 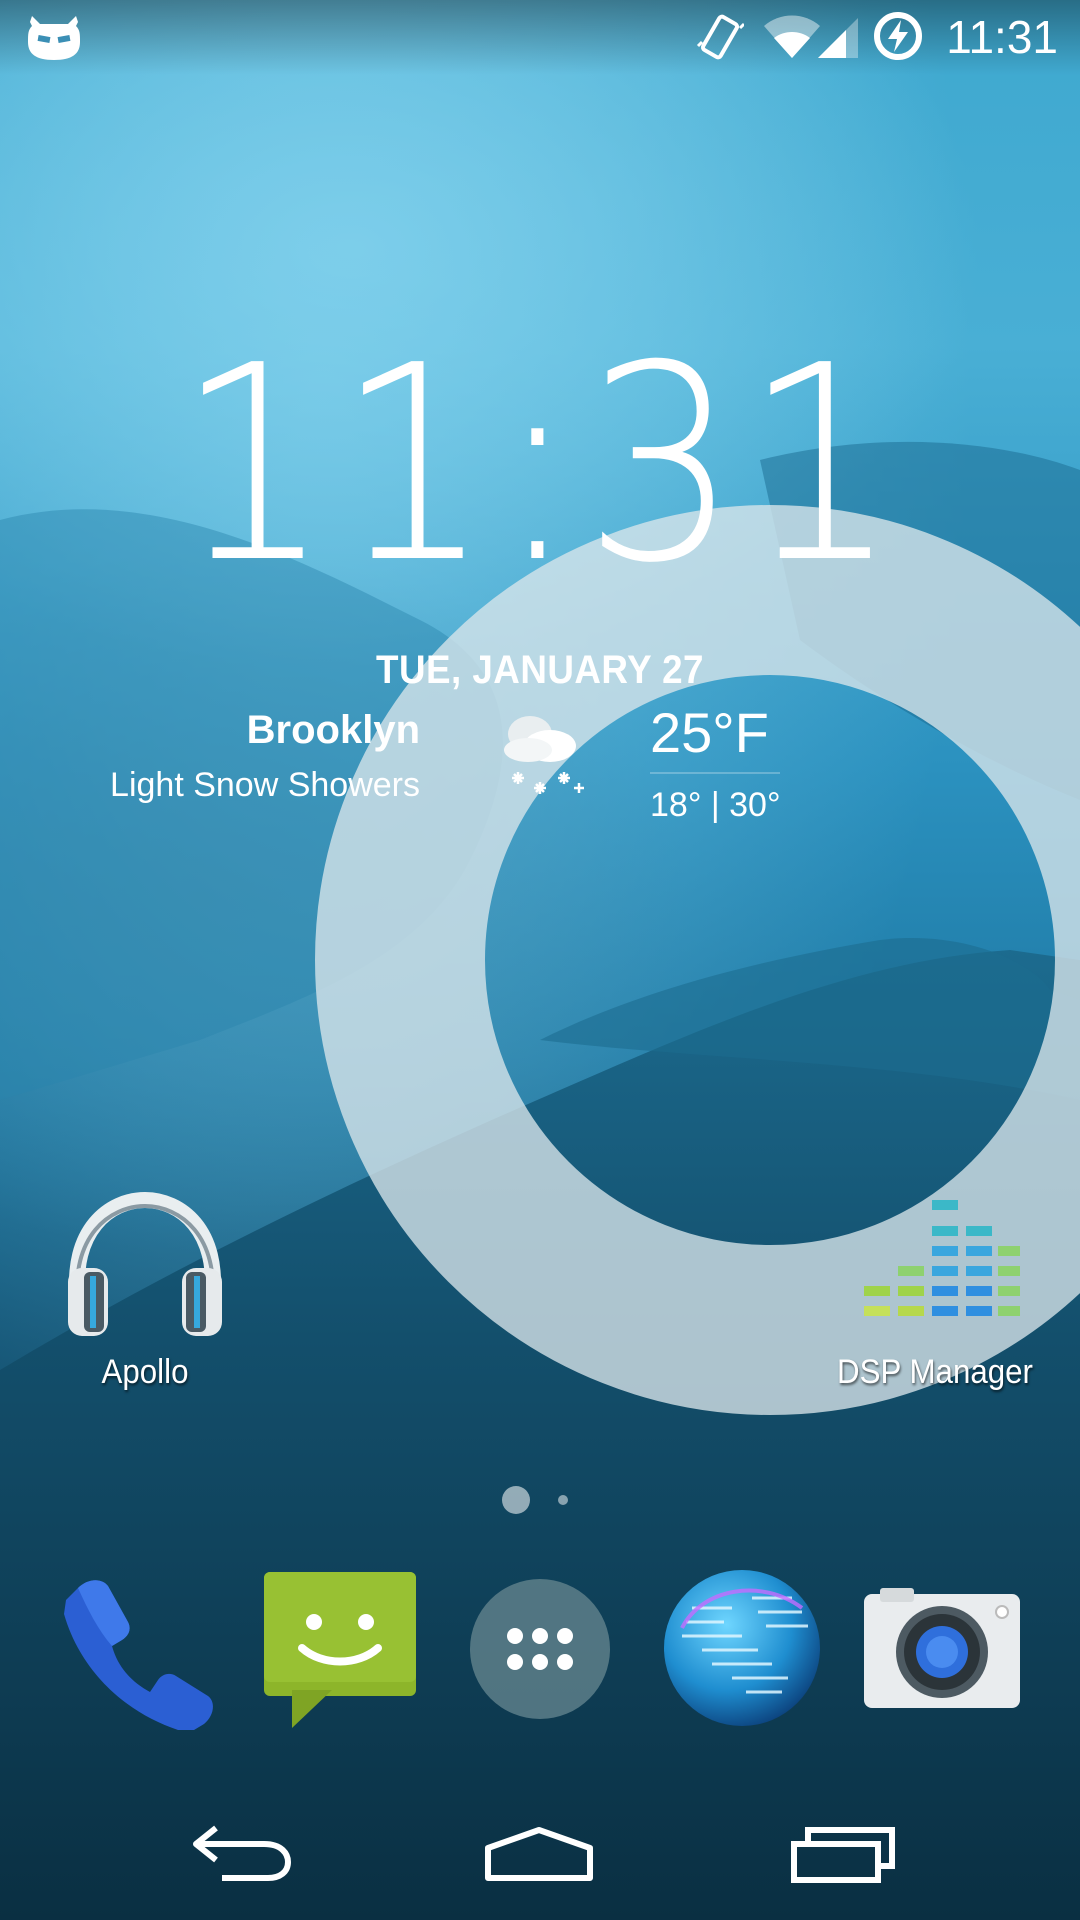 I want to click on navigation-bar, so click(x=540, y=1848).